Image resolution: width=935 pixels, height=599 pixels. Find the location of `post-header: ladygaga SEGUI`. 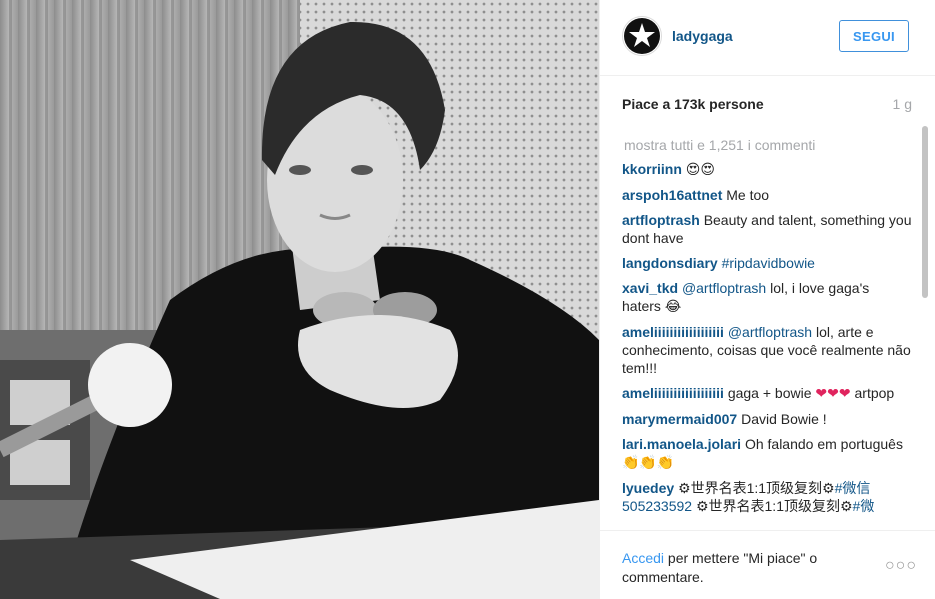

post-header: ladygaga SEGUI is located at coordinates (767, 38).